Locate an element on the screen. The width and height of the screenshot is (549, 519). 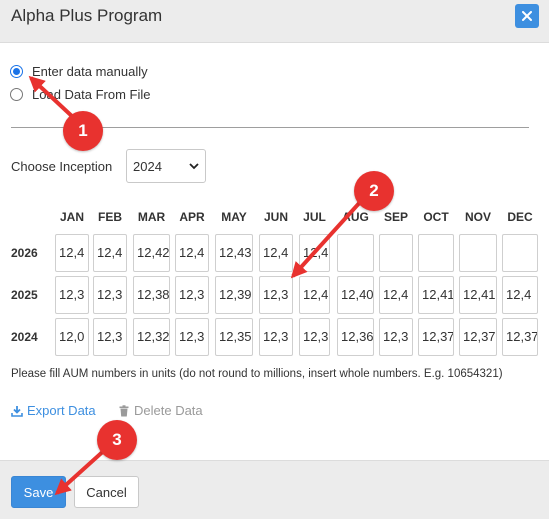
month-header-oct: OCT is located at coordinates (436, 217).